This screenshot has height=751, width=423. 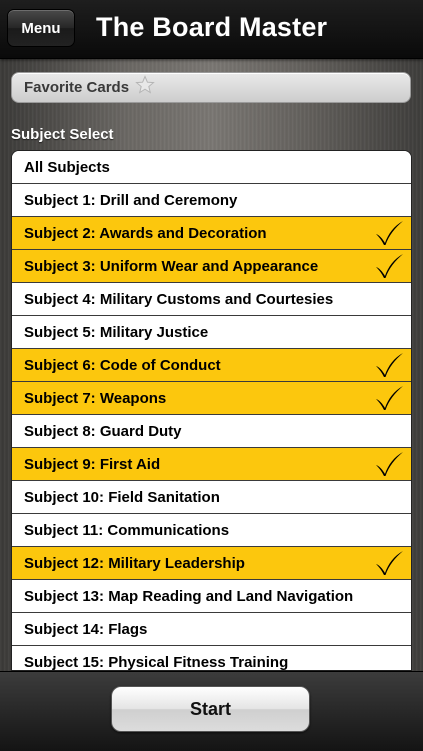 I want to click on favorite-cards-button: Favorite Cards, so click(x=211, y=87).